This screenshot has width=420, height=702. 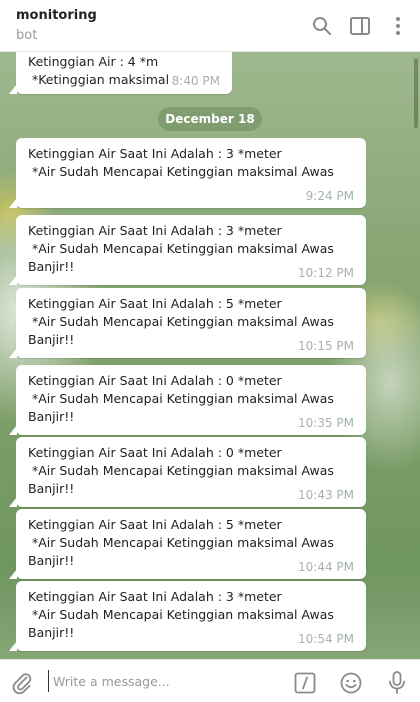 What do you see at coordinates (210, 26) in the screenshot?
I see `chat-header: monitoring bot` at bounding box center [210, 26].